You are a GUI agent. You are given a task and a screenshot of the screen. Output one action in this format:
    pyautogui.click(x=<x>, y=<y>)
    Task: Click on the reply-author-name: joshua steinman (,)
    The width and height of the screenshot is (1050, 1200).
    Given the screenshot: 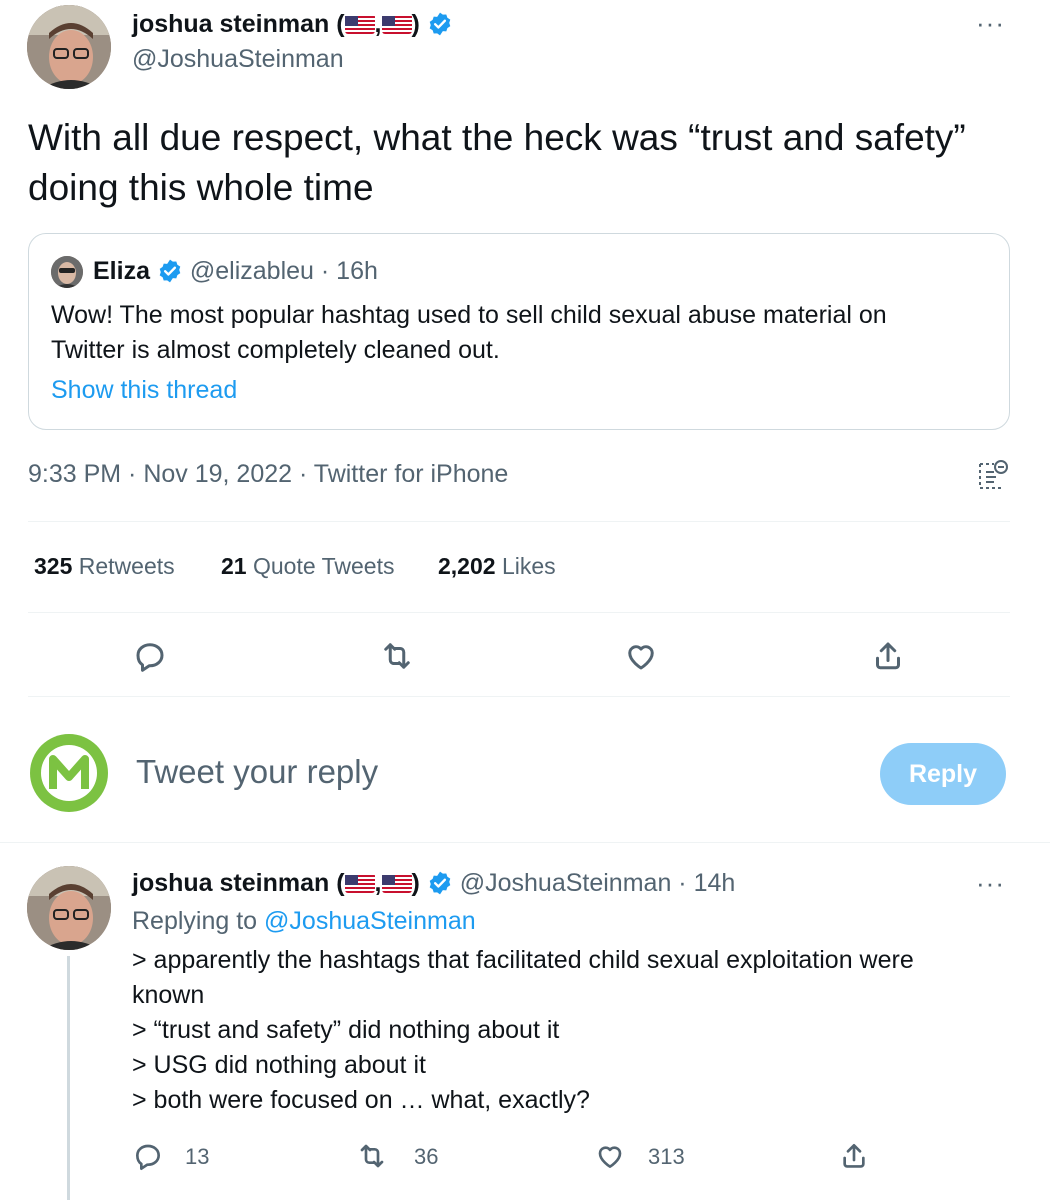 What is the action you would take?
    pyautogui.click(x=276, y=883)
    